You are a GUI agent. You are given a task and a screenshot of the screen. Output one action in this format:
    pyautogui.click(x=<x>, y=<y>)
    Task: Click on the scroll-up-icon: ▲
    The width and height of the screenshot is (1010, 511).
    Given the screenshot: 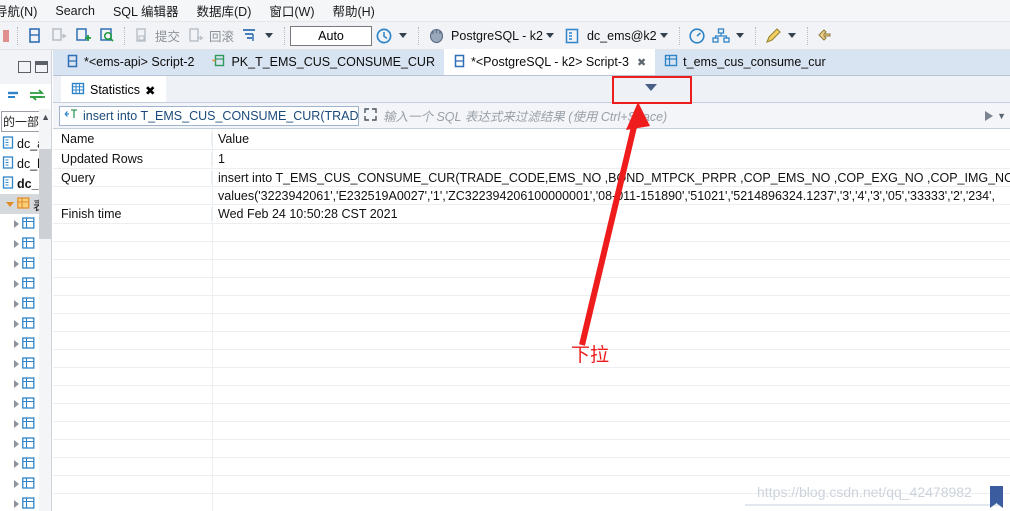 What is the action you would take?
    pyautogui.click(x=45, y=117)
    